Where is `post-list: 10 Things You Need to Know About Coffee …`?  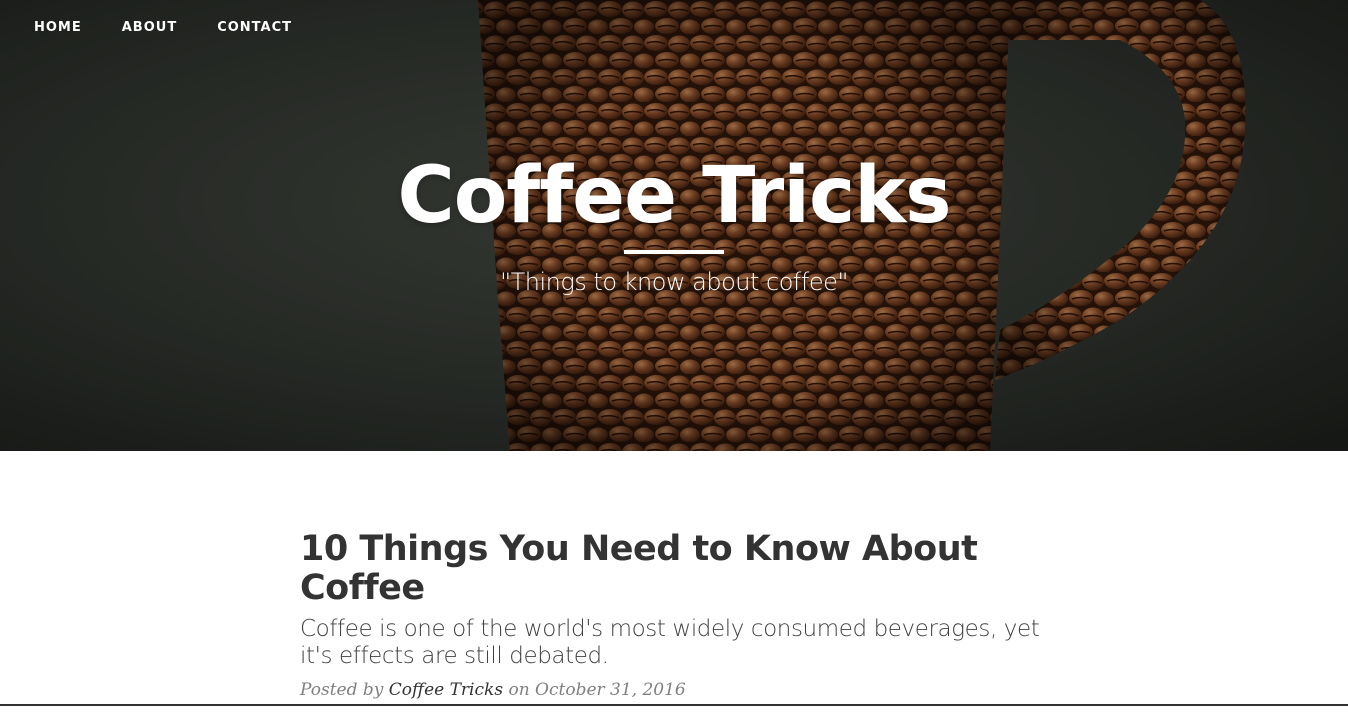 post-list: 10 Things You Need to Know About Coffee … is located at coordinates (680, 623).